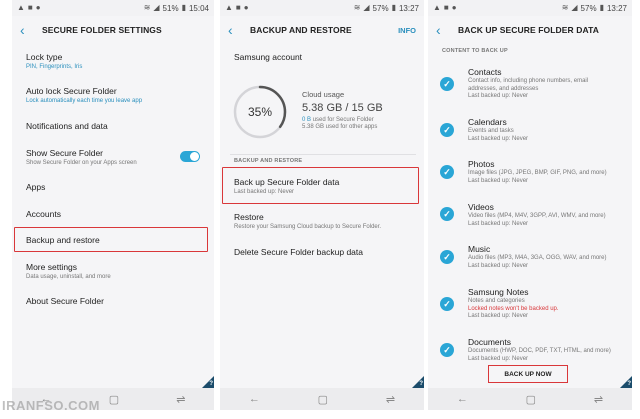 The width and height of the screenshot is (640, 419). What do you see at coordinates (528, 374) in the screenshot?
I see `back-up-now-button: BACK UP NOW` at bounding box center [528, 374].